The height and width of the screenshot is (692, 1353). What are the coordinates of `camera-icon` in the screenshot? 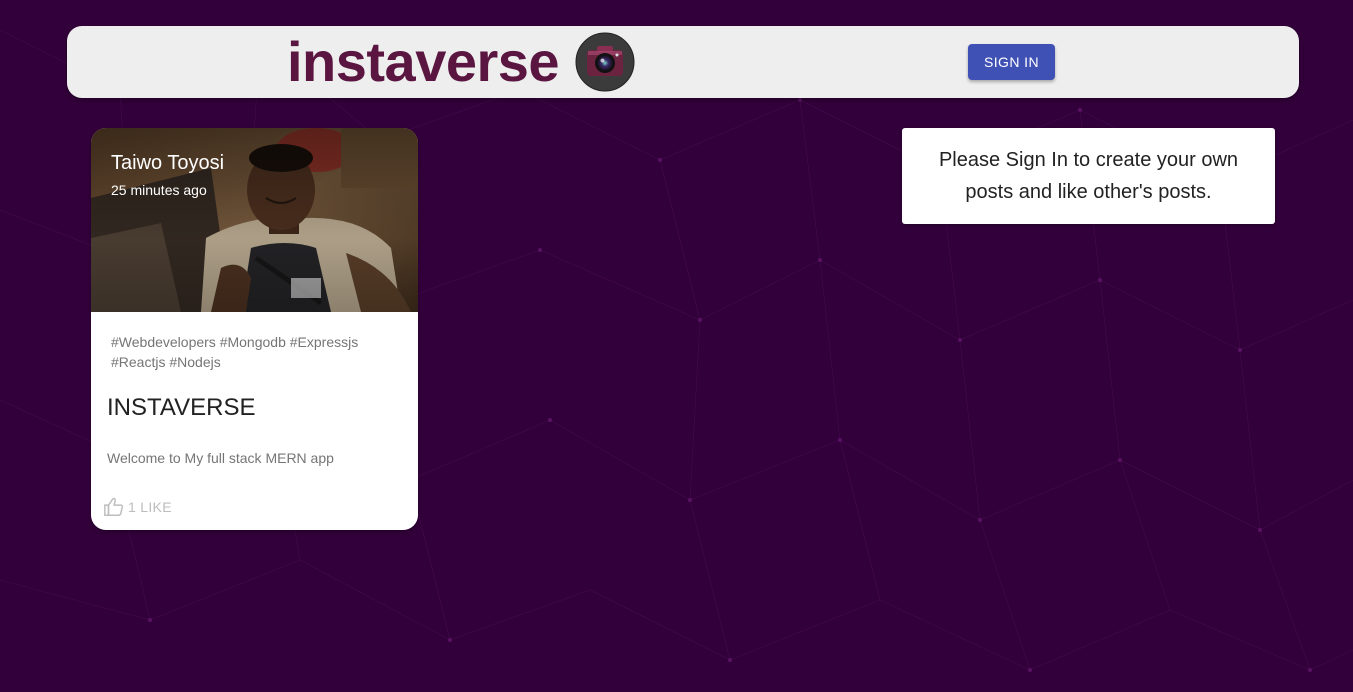 It's located at (605, 62).